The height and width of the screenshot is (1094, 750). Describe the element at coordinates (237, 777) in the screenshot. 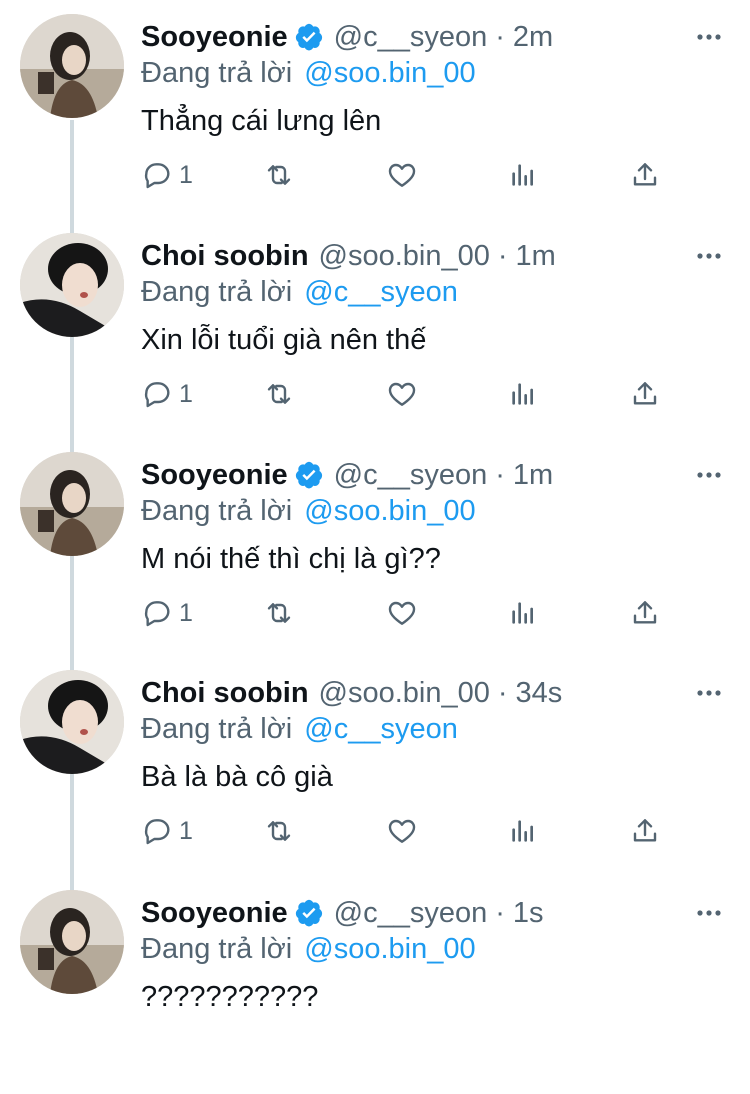

I see `tweet-text: Bà là bà cô già` at that location.